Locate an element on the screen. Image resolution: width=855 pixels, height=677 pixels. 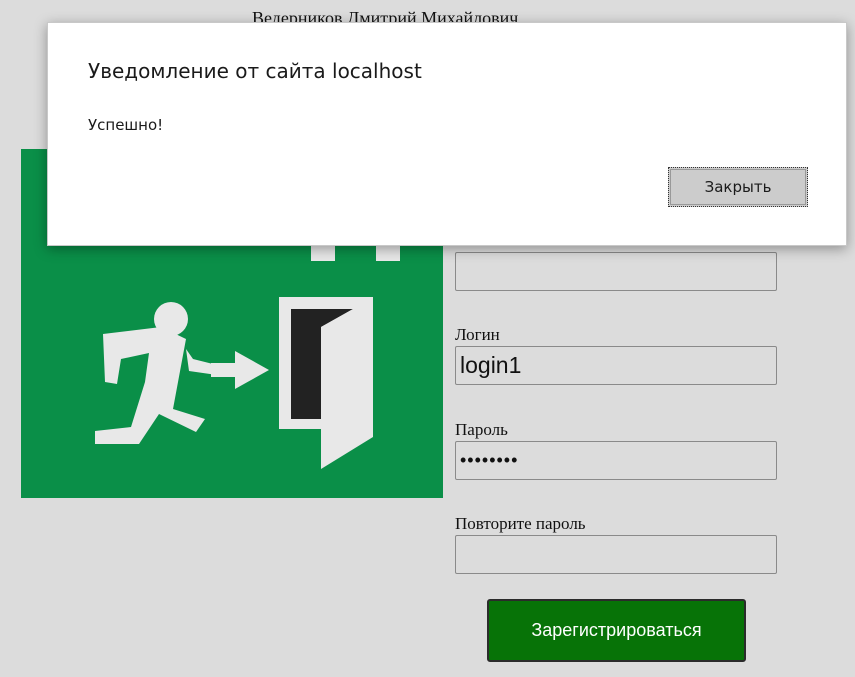
confirm-password-input is located at coordinates (616, 554).